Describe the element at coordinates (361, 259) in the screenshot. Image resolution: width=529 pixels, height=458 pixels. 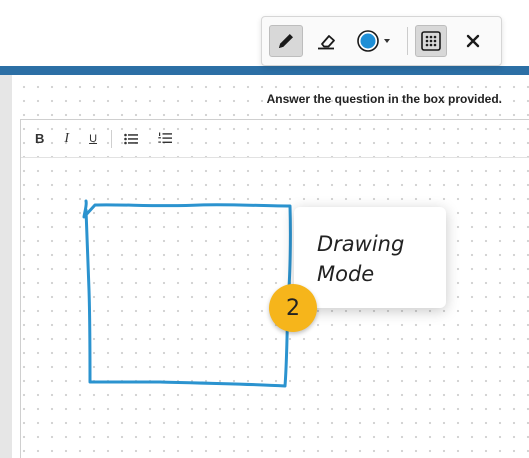
I see `callout-label: Drawing Mode` at that location.